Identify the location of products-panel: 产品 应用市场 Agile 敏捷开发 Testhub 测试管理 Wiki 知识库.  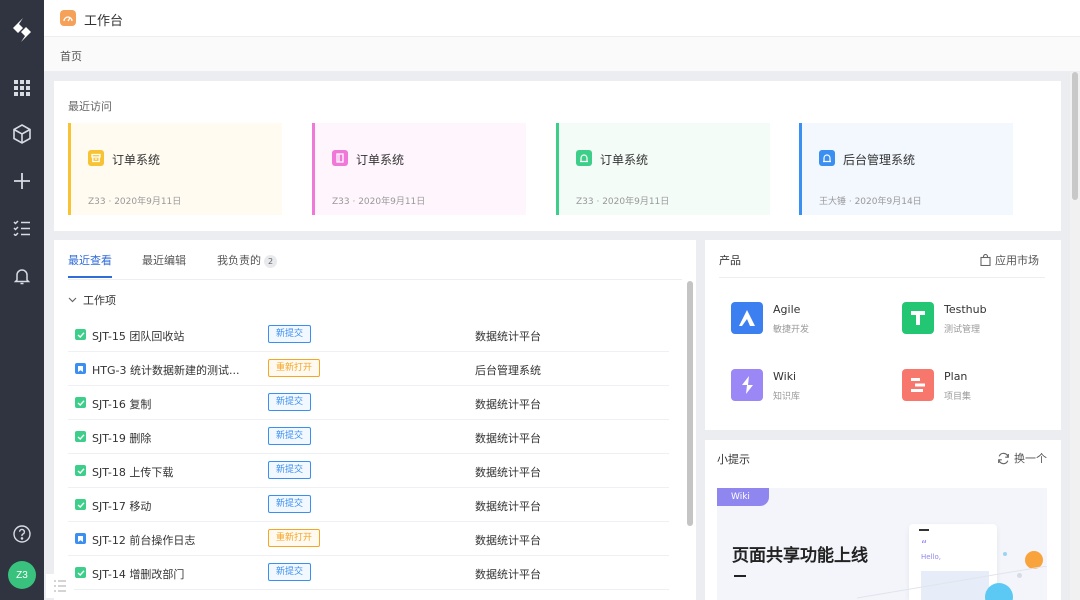
(883, 335).